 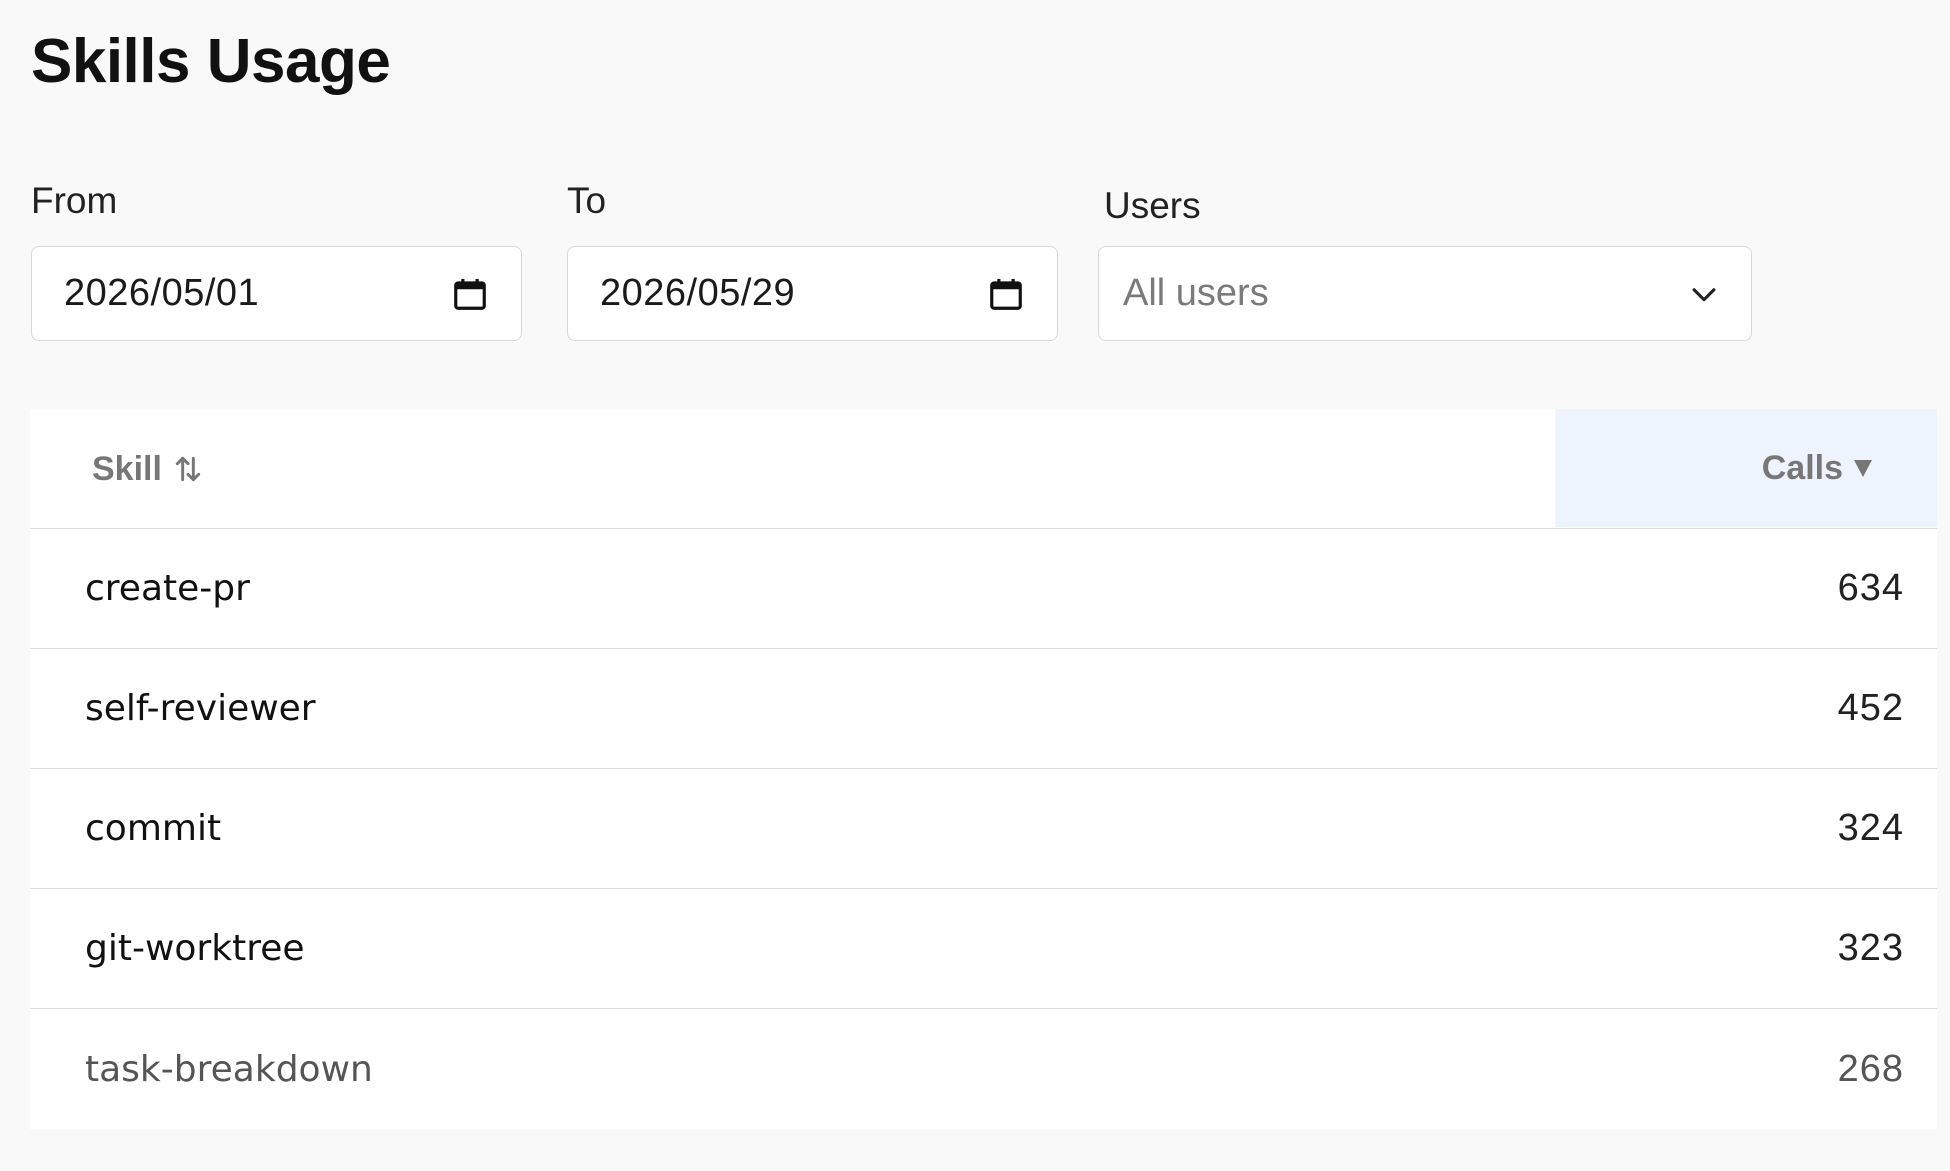 I want to click on caret-down-icon, so click(x=1863, y=468).